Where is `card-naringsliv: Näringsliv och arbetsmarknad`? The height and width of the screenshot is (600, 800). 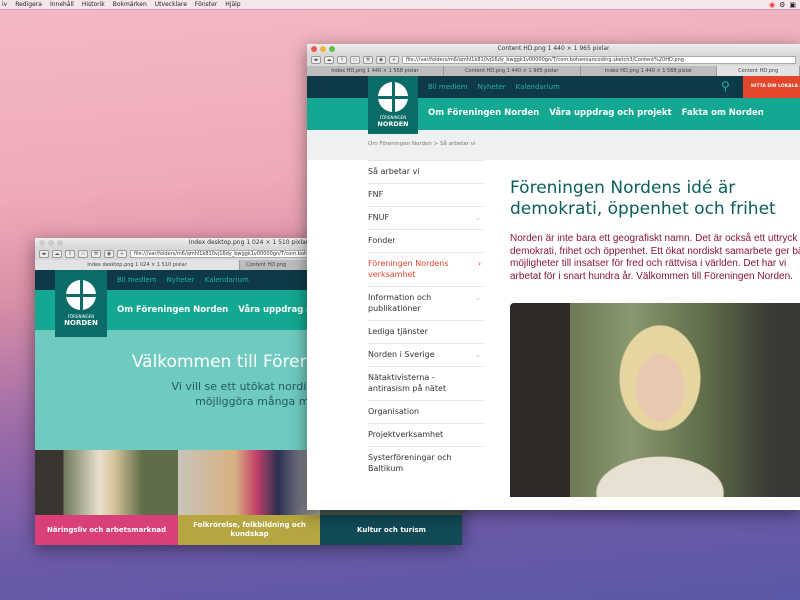
card-naringsliv: Näringsliv och arbetsmarknad is located at coordinates (106, 497).